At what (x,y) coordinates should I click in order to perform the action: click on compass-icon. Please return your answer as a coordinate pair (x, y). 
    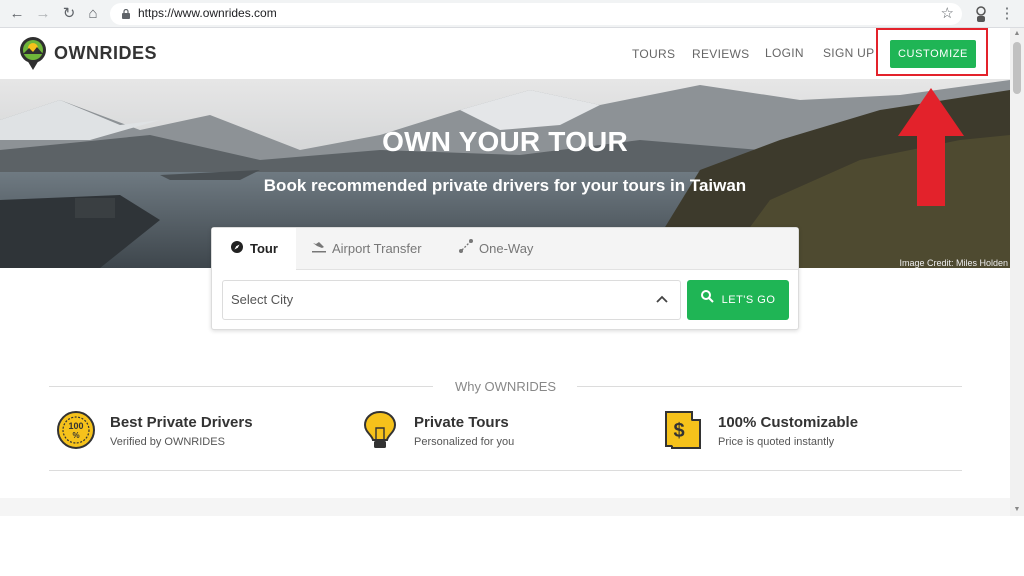
    Looking at the image, I should click on (237, 249).